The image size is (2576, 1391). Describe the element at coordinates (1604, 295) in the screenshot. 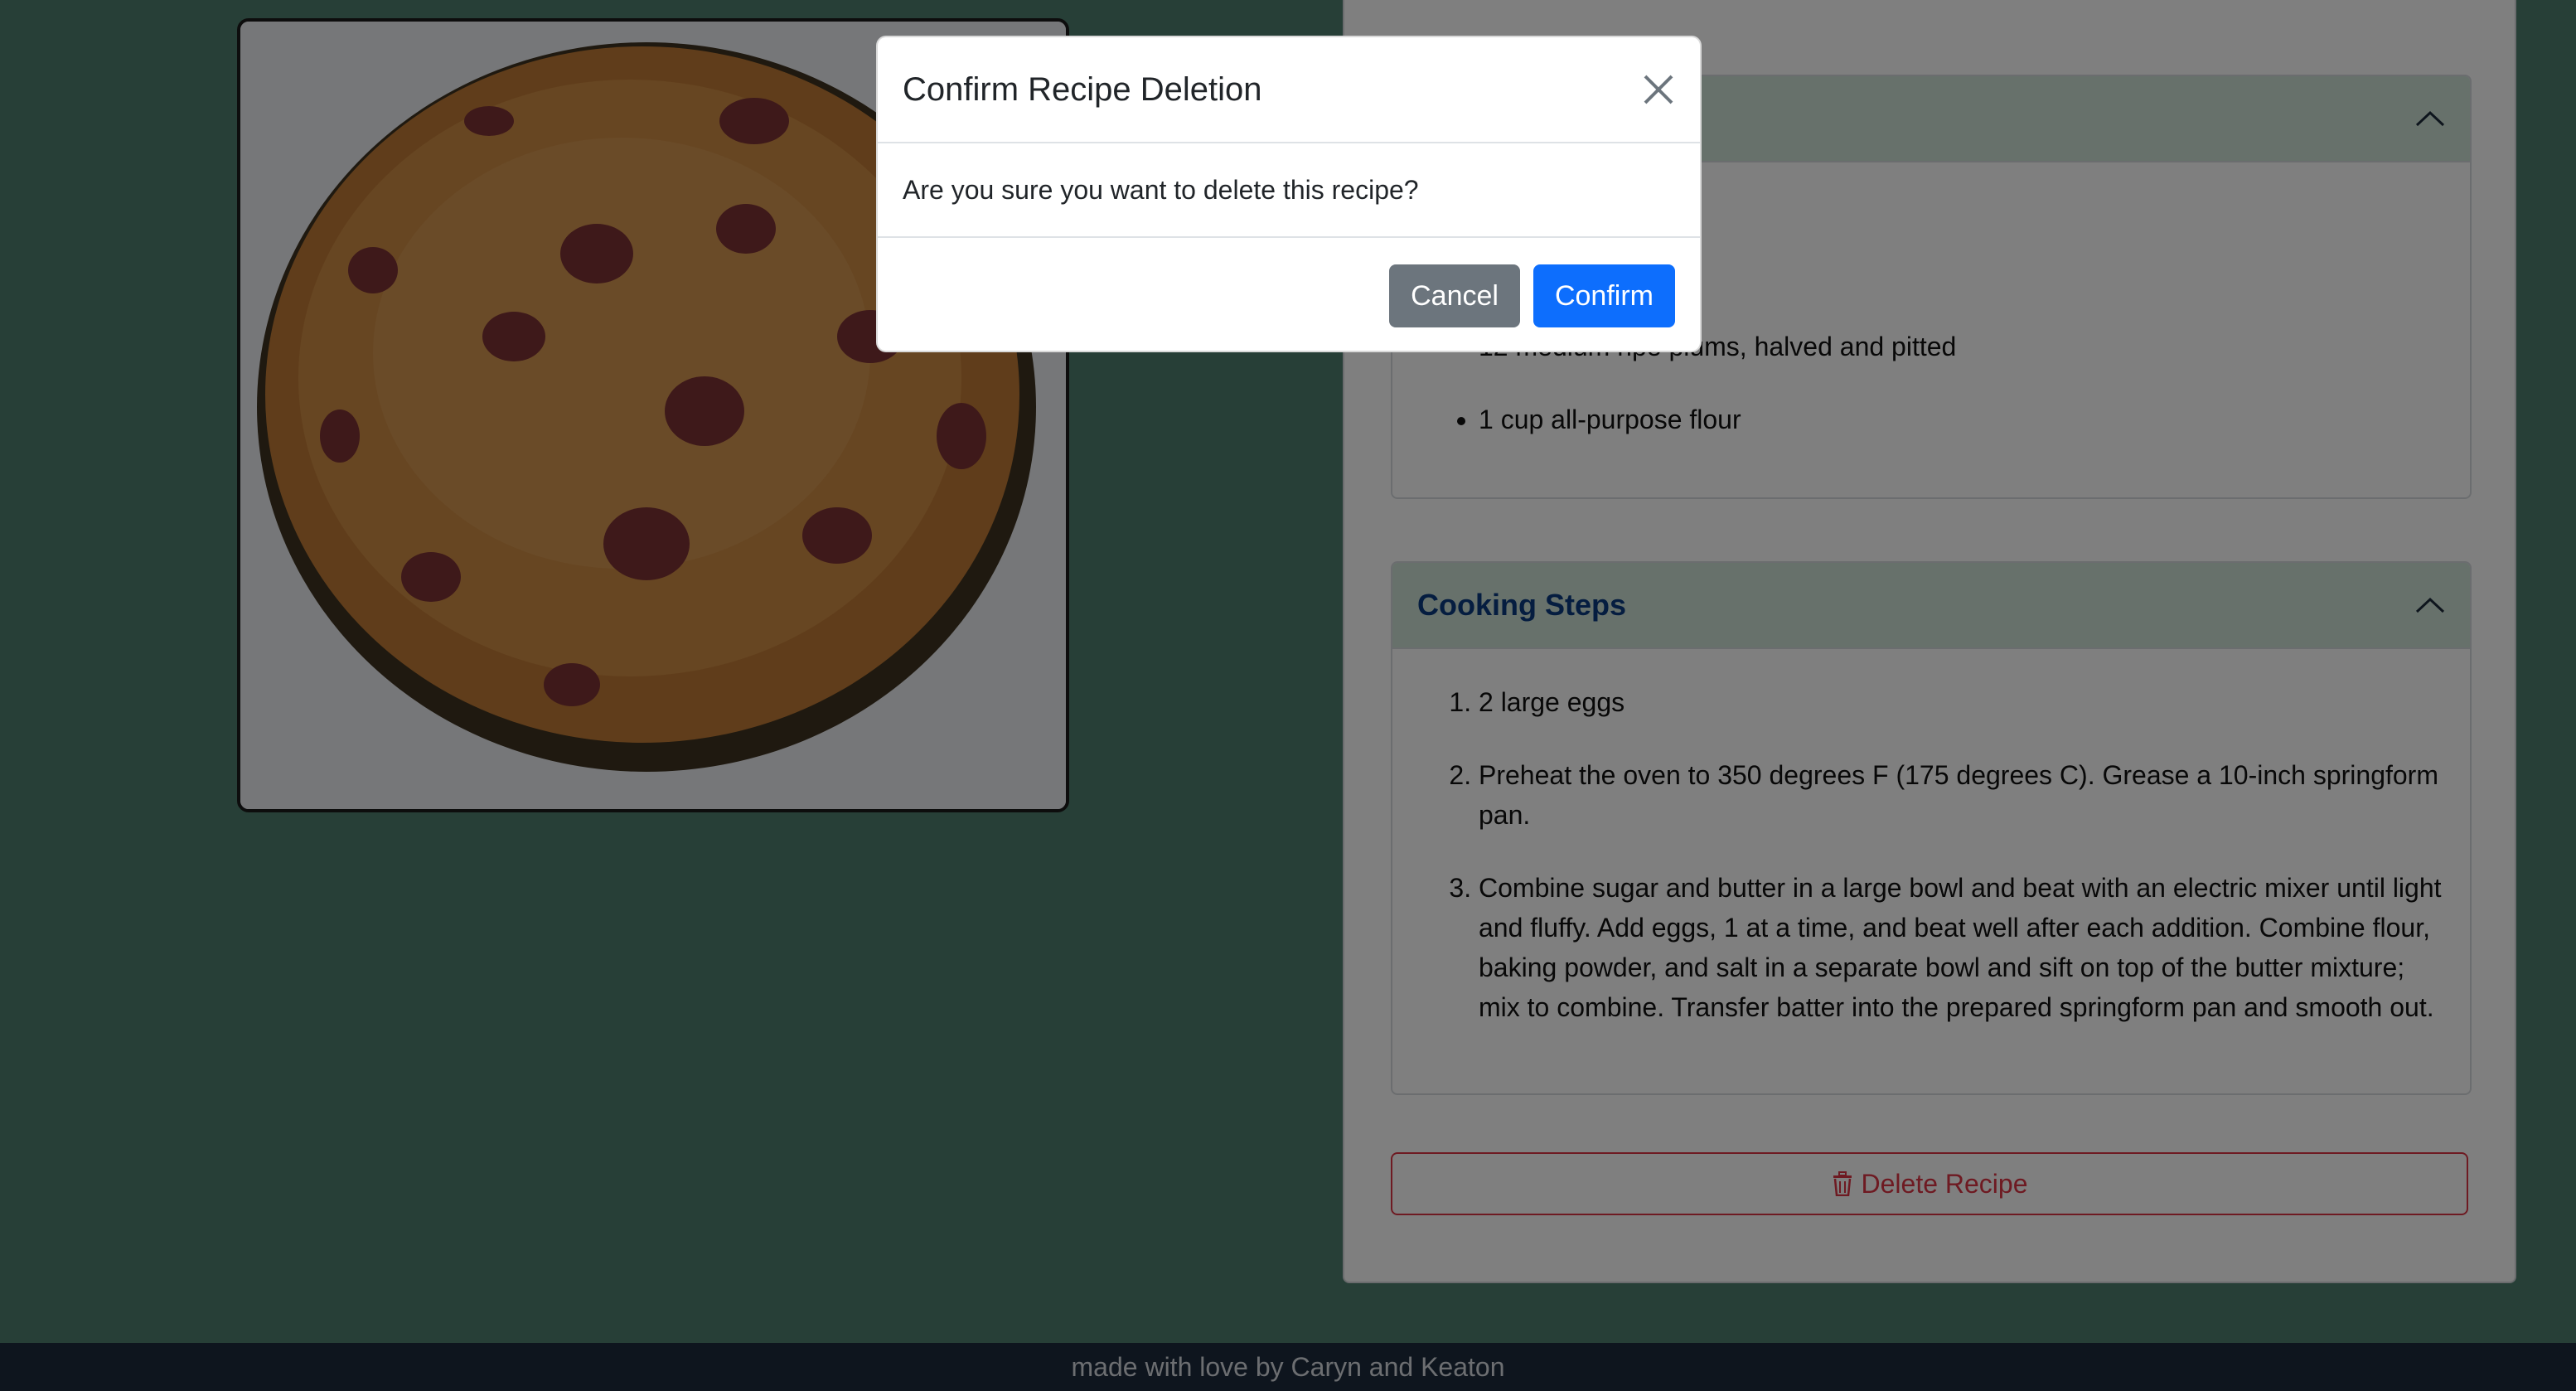

I see `confirm-button: Confirm` at that location.